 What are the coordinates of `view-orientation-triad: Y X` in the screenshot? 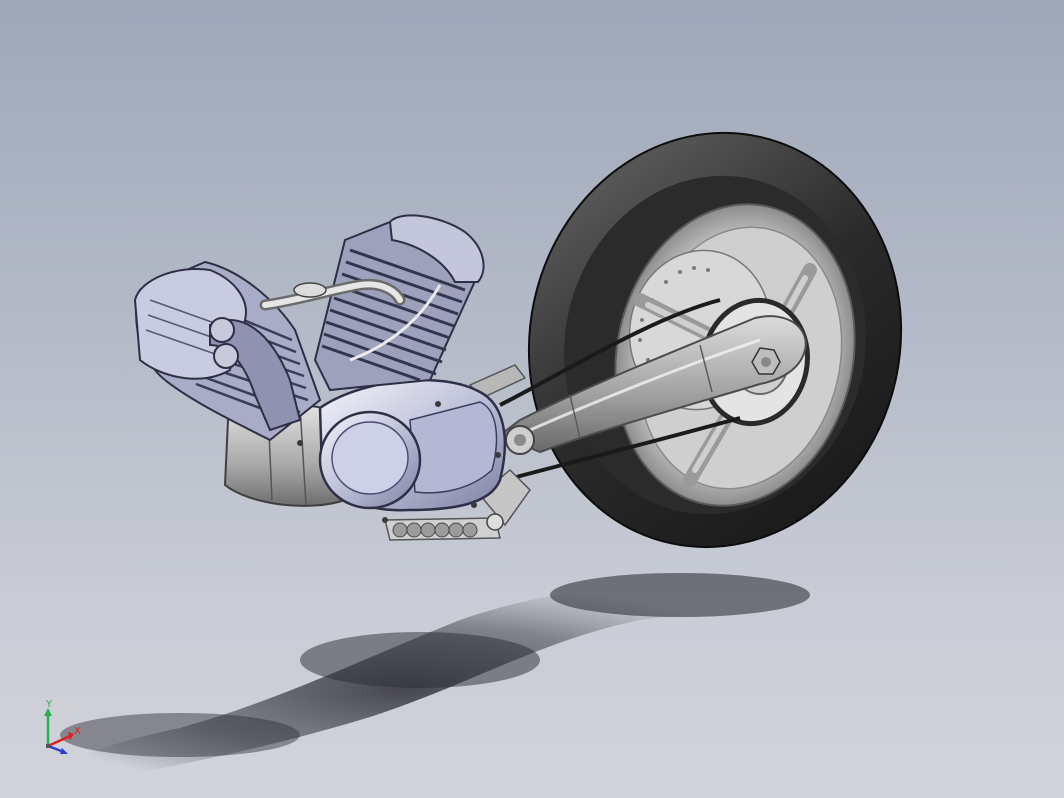 It's located at (64, 728).